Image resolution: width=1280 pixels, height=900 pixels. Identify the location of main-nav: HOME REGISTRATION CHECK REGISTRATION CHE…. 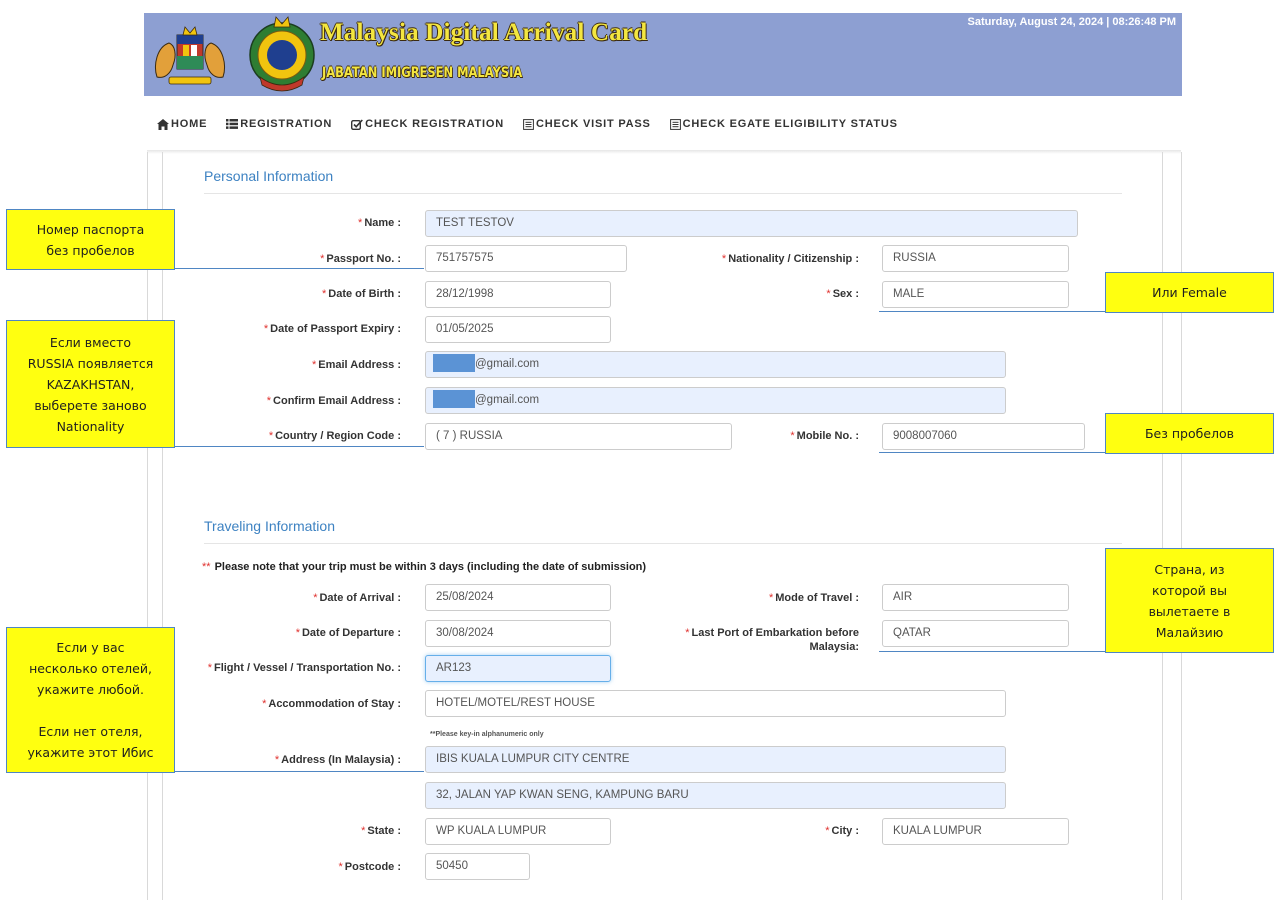
(537, 124).